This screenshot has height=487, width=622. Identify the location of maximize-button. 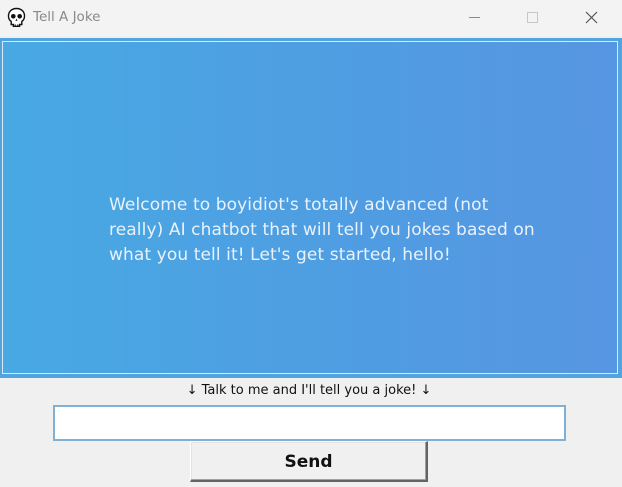
(533, 18).